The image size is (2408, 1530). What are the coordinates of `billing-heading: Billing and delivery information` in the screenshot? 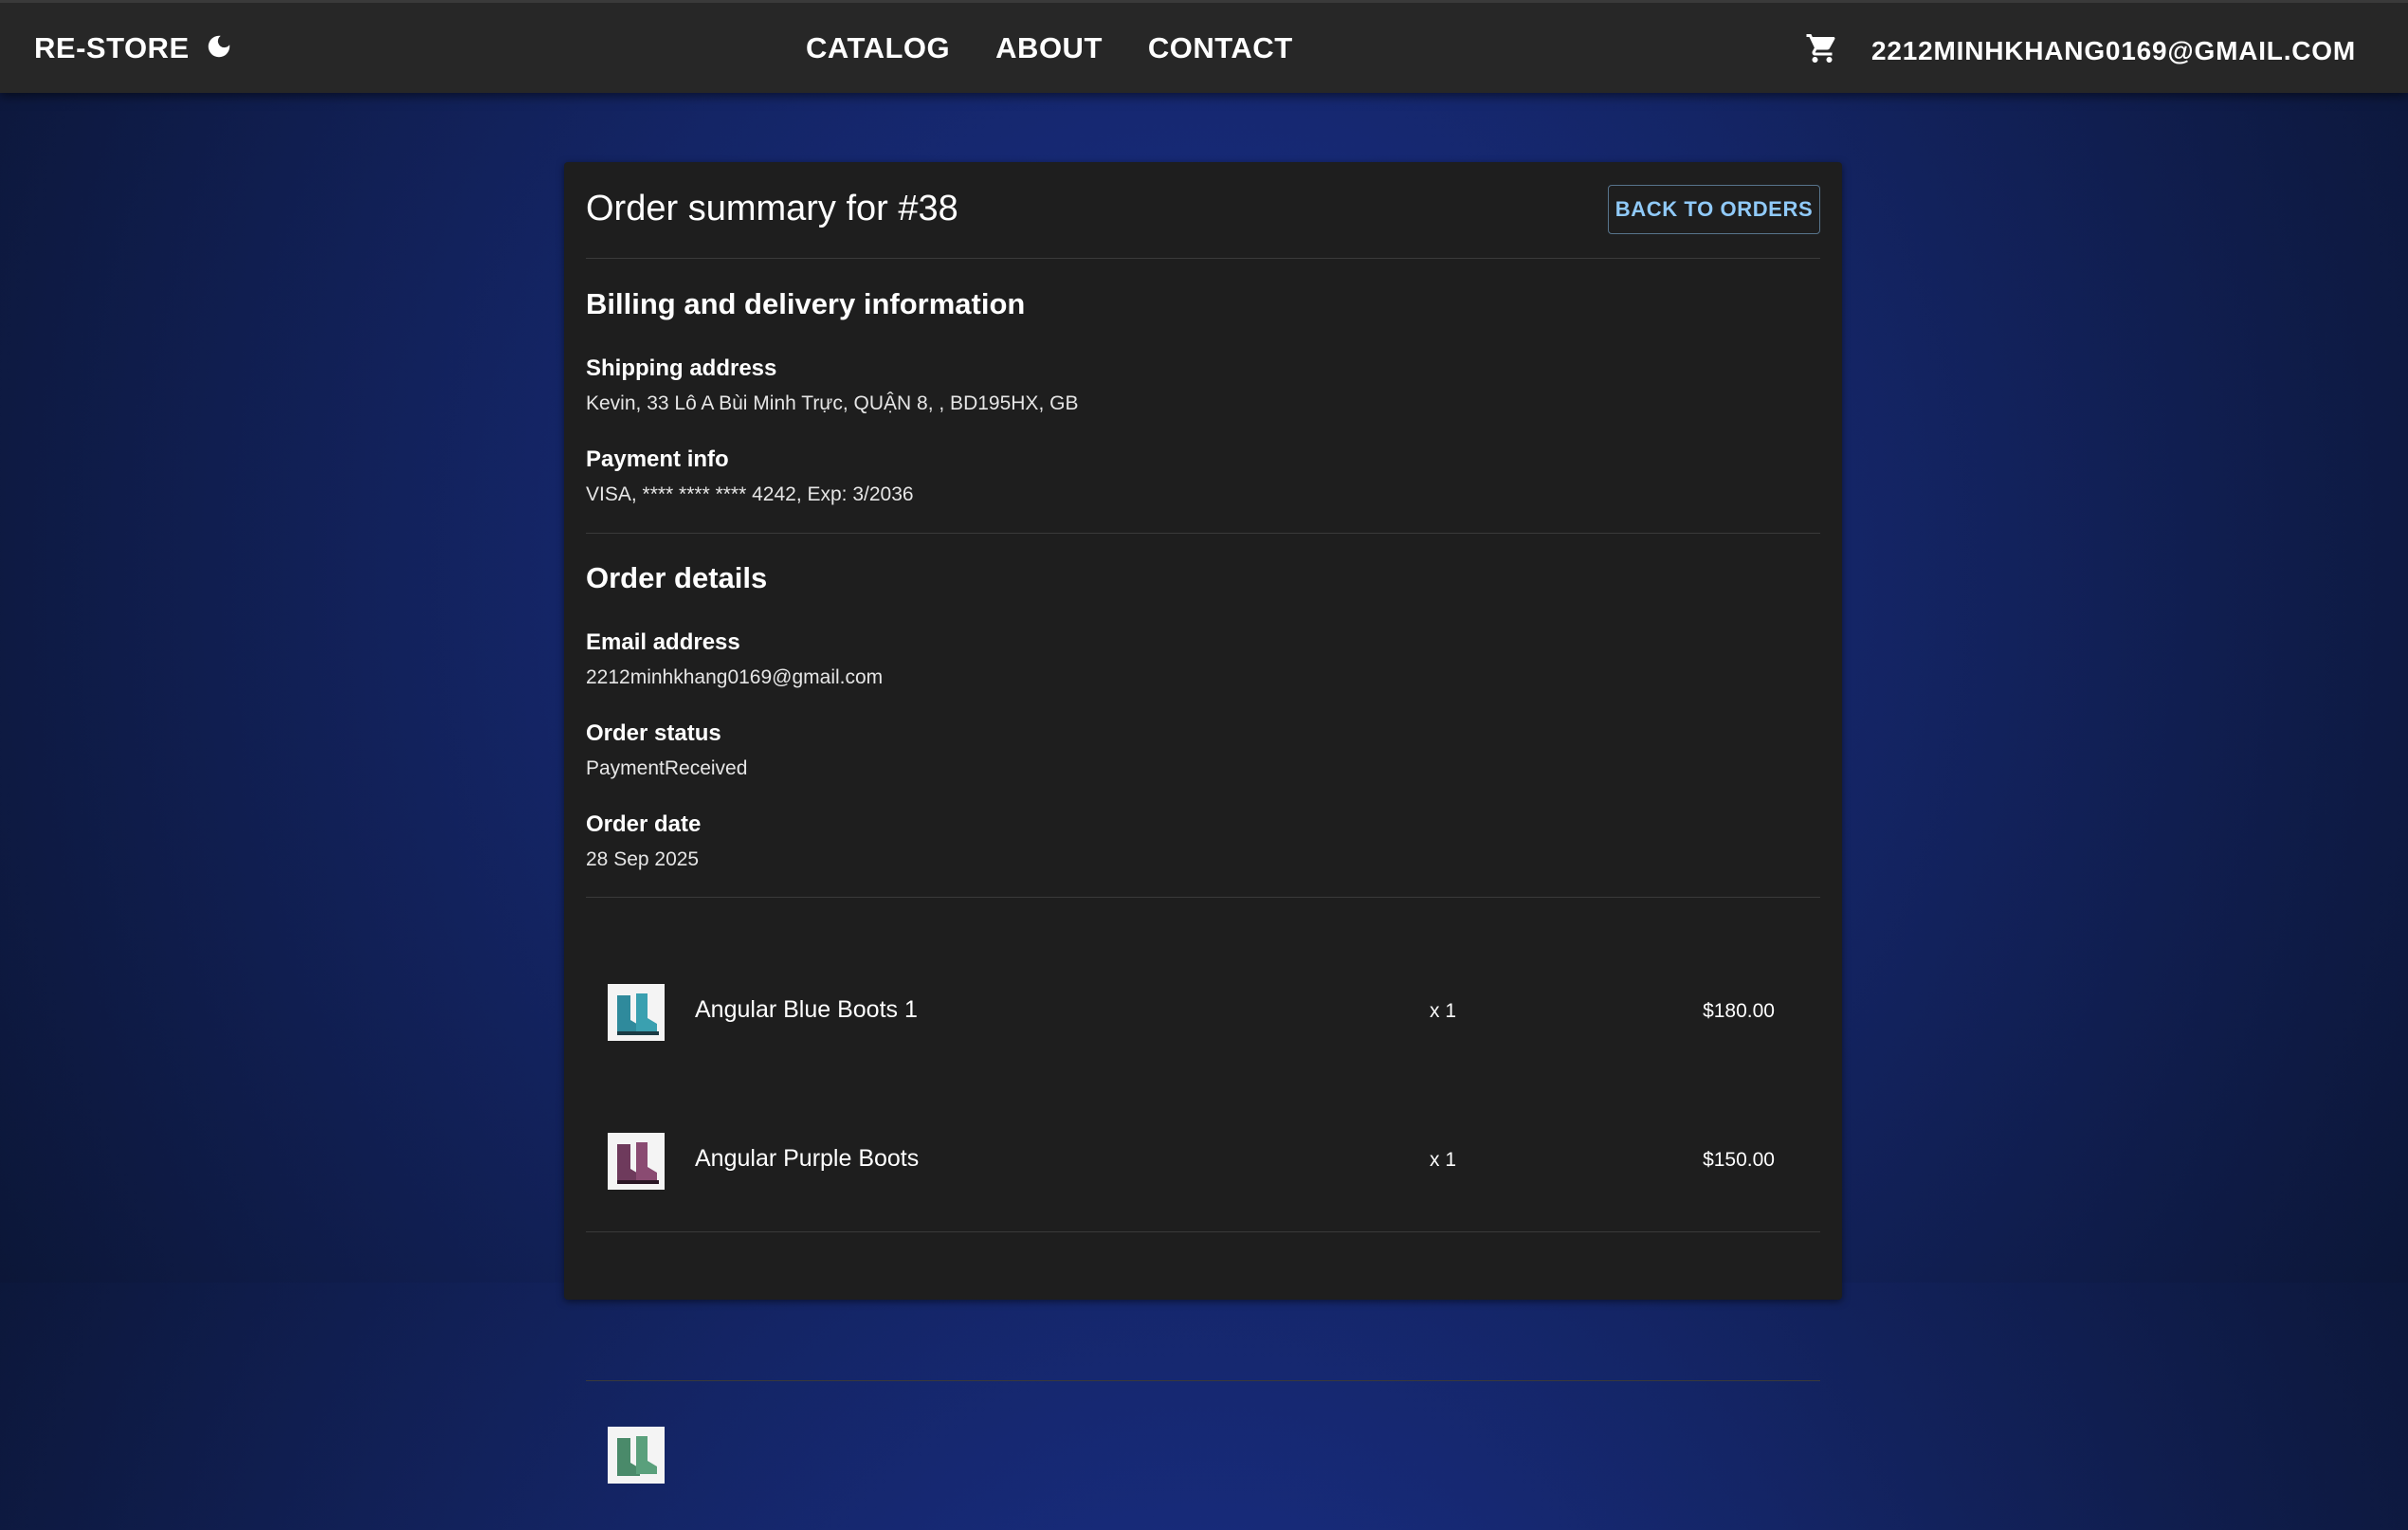 It's located at (806, 304).